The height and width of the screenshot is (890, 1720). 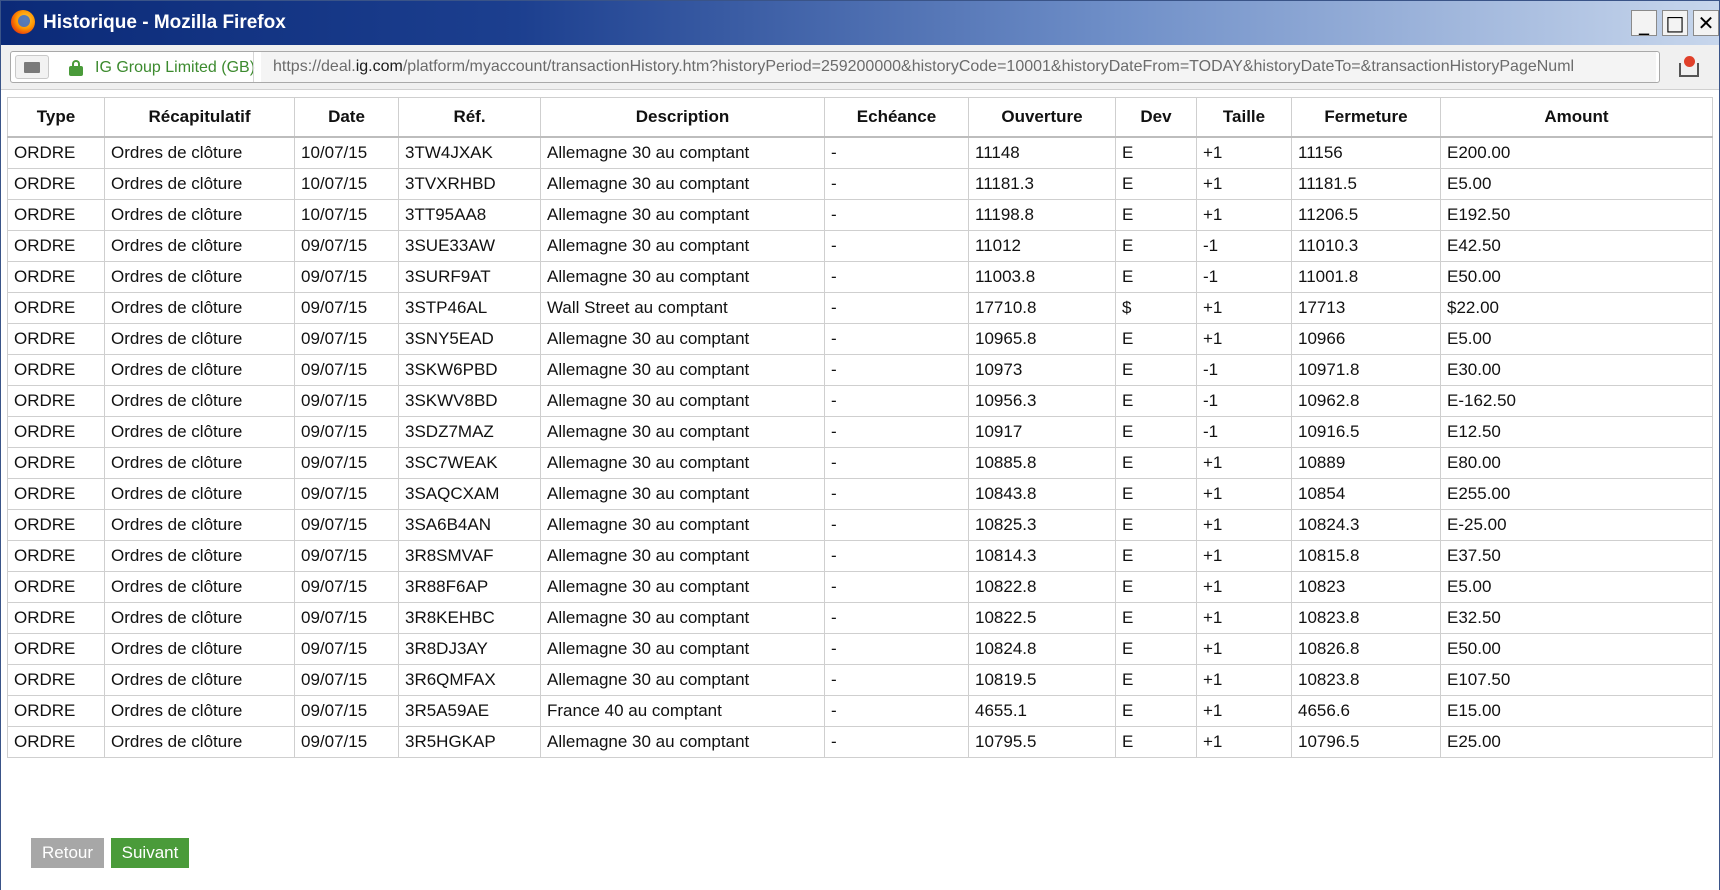 What do you see at coordinates (175, 68) in the screenshot?
I see `site-identity: IG Group Limited (GB)` at bounding box center [175, 68].